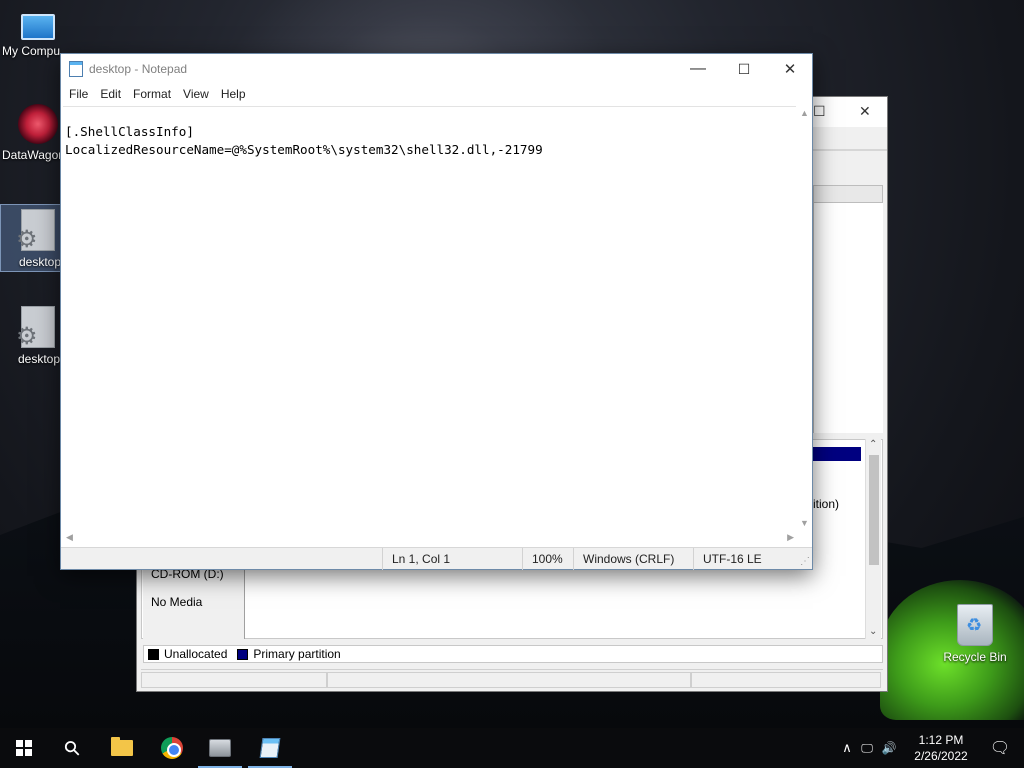  What do you see at coordinates (1000, 748) in the screenshot?
I see `notification-center-icon: 🗨` at bounding box center [1000, 748].